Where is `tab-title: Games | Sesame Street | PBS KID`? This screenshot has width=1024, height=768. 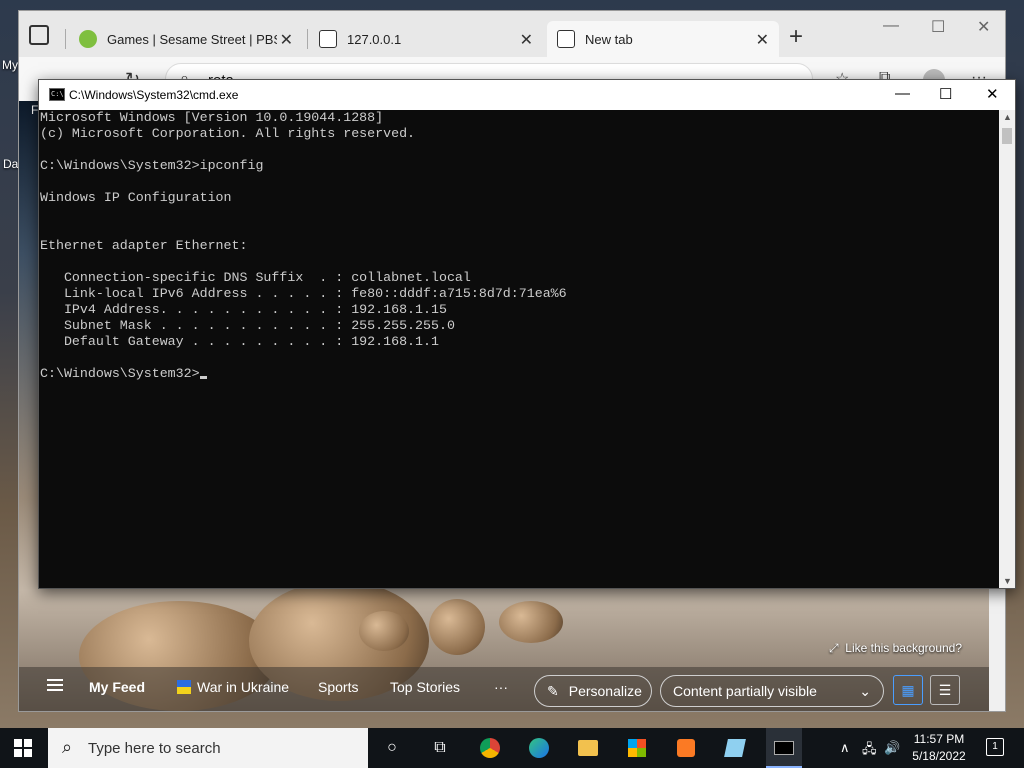
tab-title: Games | Sesame Street | PBS KID is located at coordinates (192, 39).